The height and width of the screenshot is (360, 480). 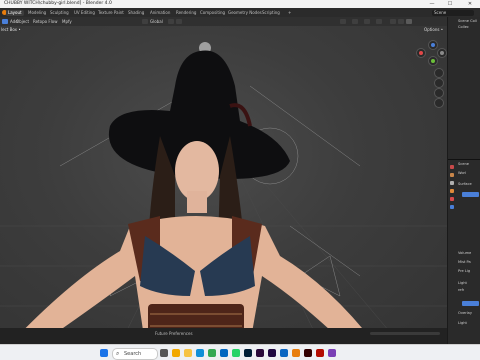 What do you see at coordinates (465, 184) in the screenshot?
I see `props-surface: Surface` at bounding box center [465, 184].